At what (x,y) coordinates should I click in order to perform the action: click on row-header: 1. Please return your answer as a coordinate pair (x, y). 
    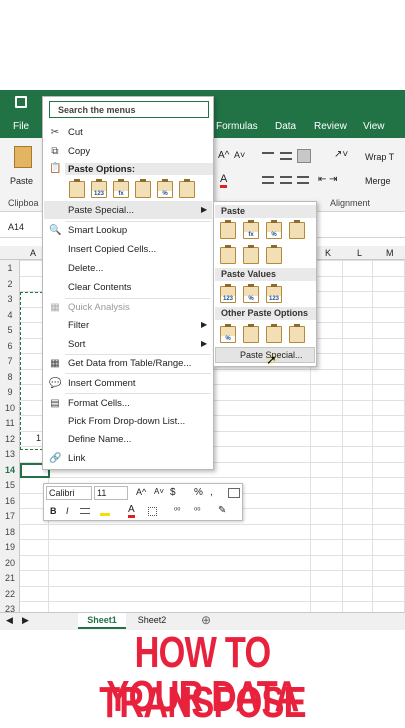
    Looking at the image, I should click on (10, 268).